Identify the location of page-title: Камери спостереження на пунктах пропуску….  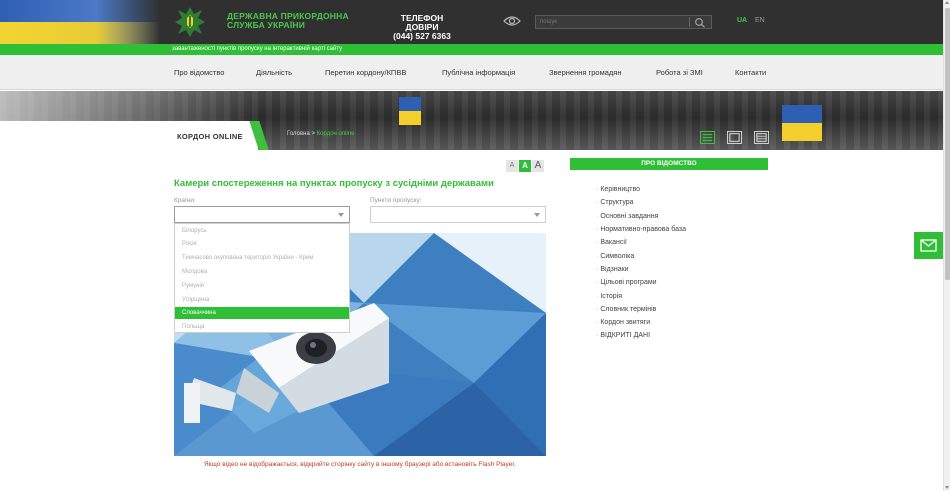
(334, 183).